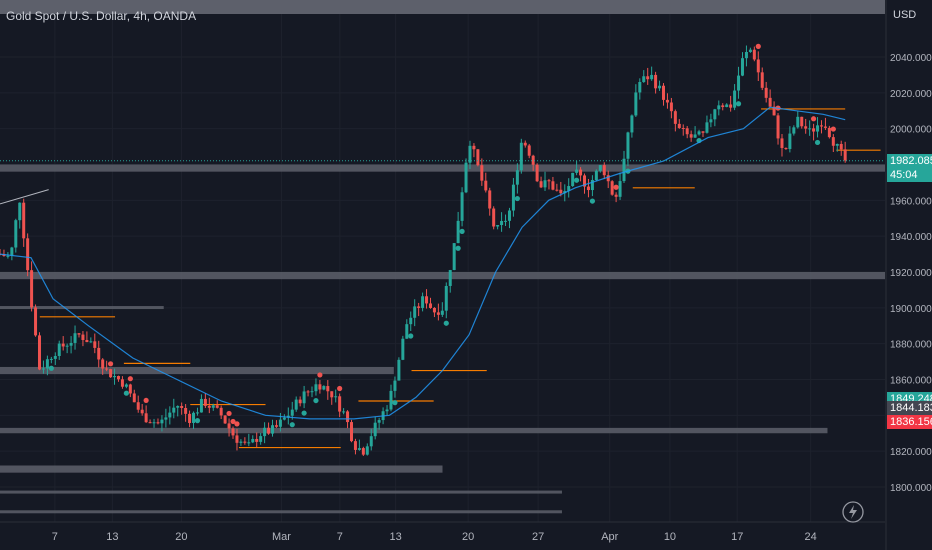 This screenshot has width=932, height=550. I want to click on y-tick-label: 1920.000, so click(911, 273).